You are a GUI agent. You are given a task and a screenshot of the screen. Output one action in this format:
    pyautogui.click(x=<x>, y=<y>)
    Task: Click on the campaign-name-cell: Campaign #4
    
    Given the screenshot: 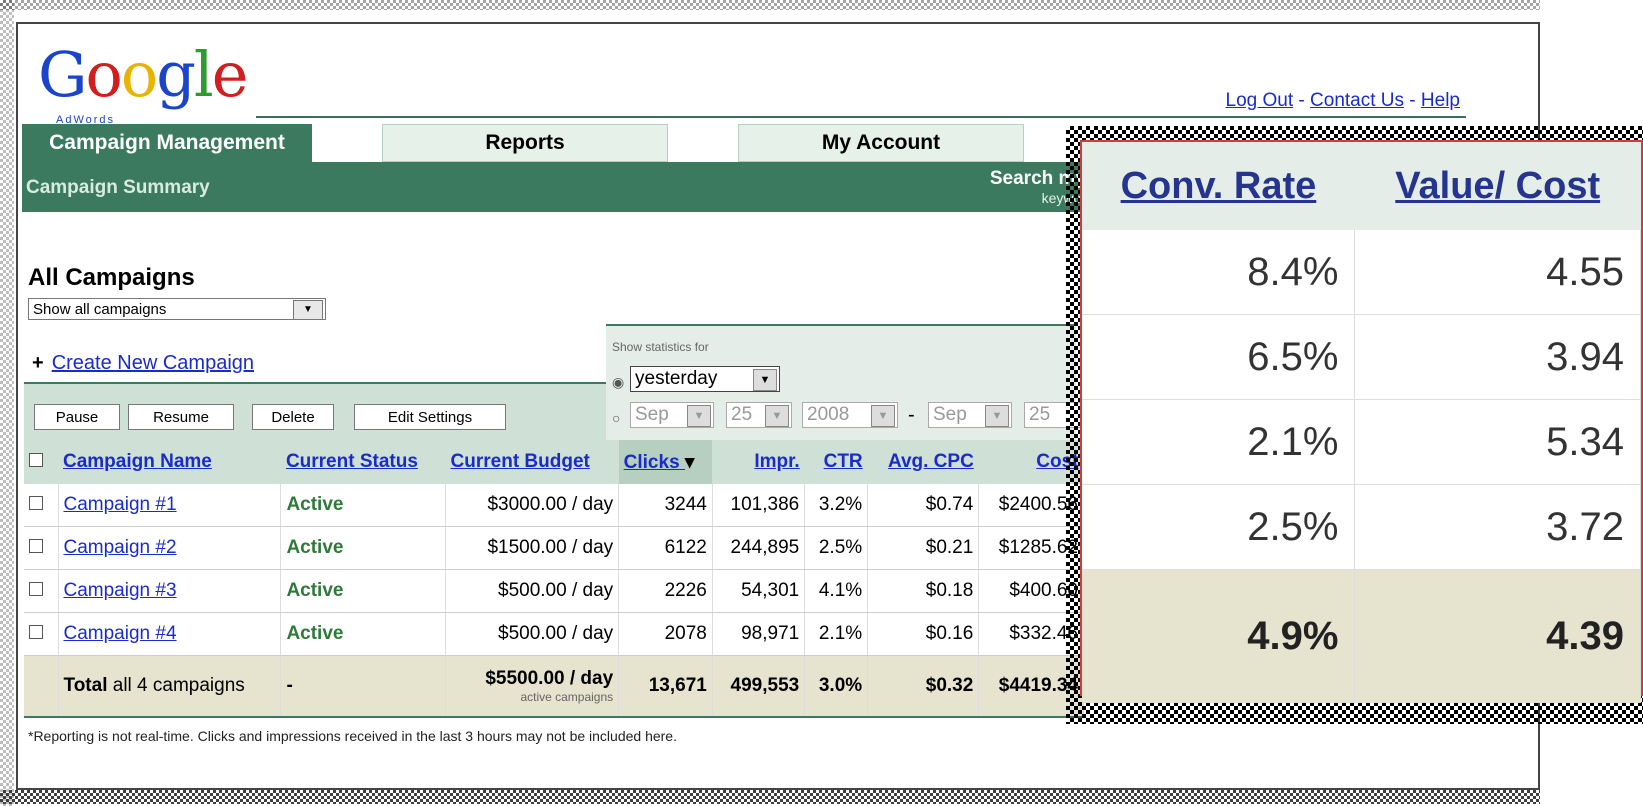 What is the action you would take?
    pyautogui.click(x=170, y=634)
    